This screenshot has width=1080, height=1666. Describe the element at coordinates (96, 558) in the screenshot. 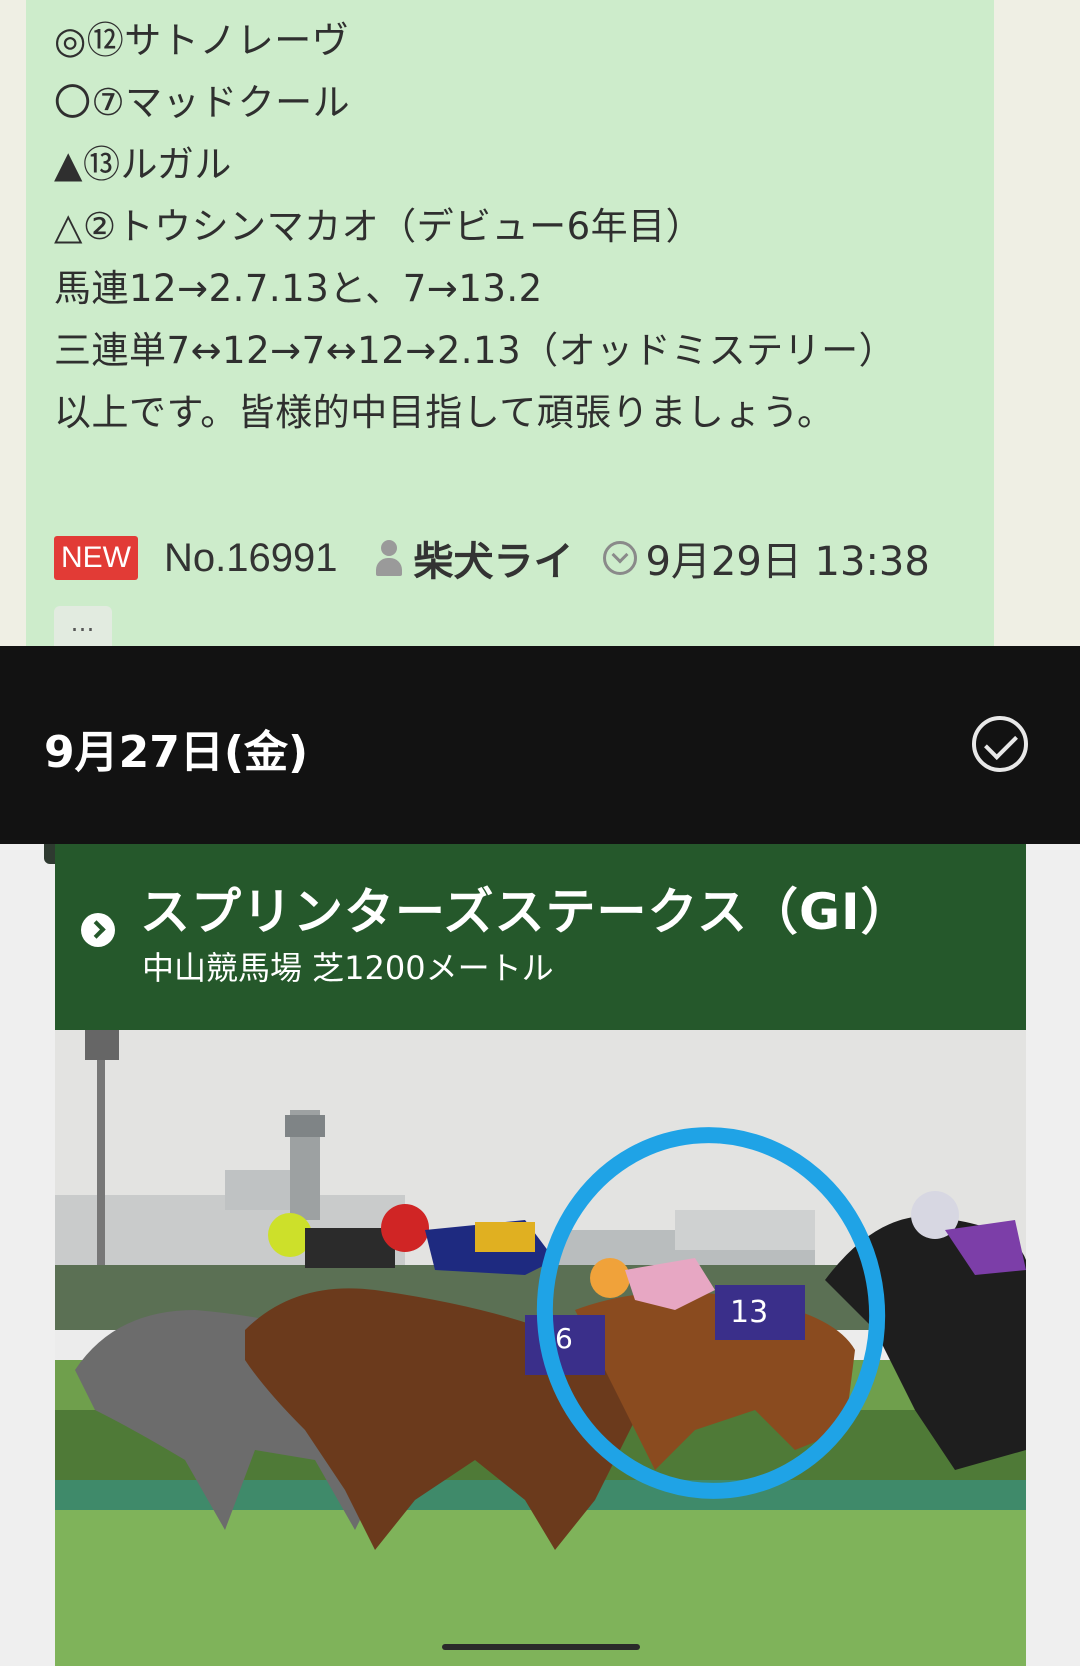

I see `new-badge: NEW` at that location.